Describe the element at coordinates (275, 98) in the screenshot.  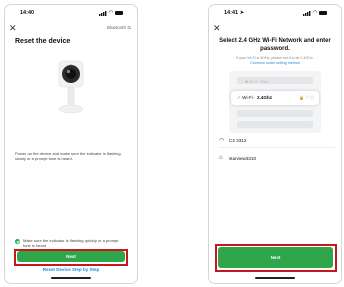
I see `illus-24ghz-card: ✓ Wi-Fi · 2.4Ghz 🔒 ◠ ⓘ` at that location.